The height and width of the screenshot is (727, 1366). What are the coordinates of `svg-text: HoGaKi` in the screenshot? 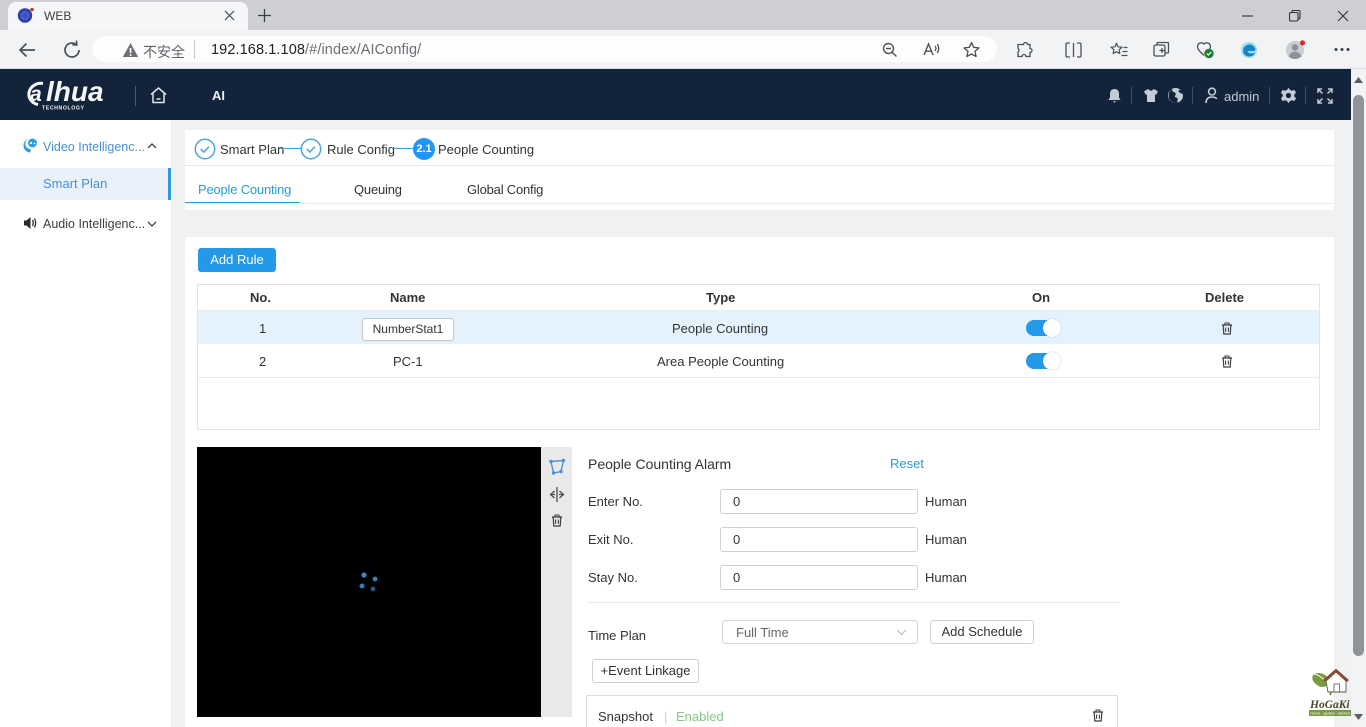 It's located at (1329, 705).